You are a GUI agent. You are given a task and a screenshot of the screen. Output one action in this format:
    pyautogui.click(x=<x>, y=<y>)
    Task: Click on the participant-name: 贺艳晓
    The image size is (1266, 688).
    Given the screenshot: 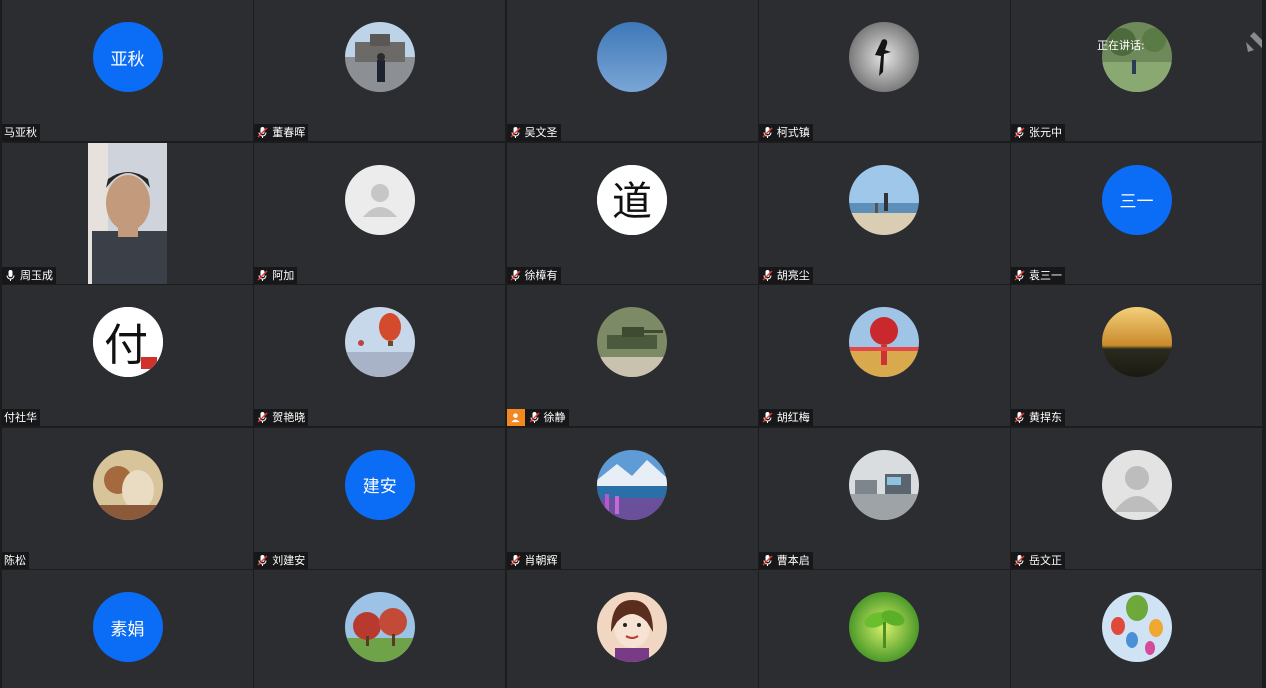 What is the action you would take?
    pyautogui.click(x=289, y=417)
    